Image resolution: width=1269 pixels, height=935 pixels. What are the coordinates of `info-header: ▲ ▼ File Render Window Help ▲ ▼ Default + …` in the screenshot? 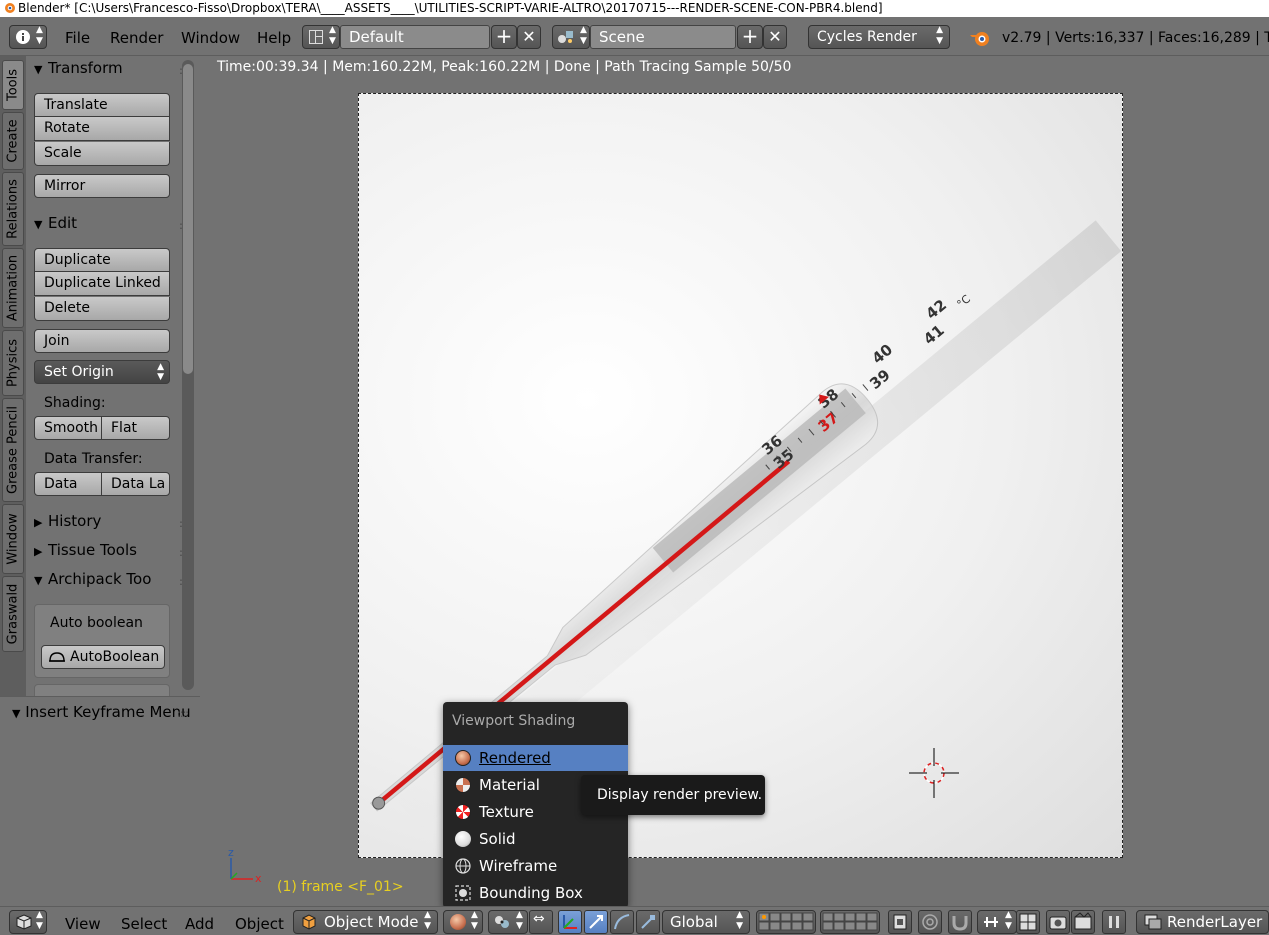 It's located at (634, 36).